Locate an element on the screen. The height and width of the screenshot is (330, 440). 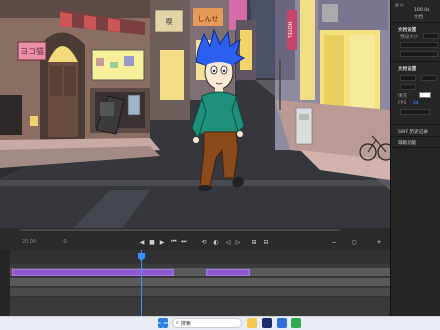
zoom-in-icon: + is located at coordinates (379, 242).